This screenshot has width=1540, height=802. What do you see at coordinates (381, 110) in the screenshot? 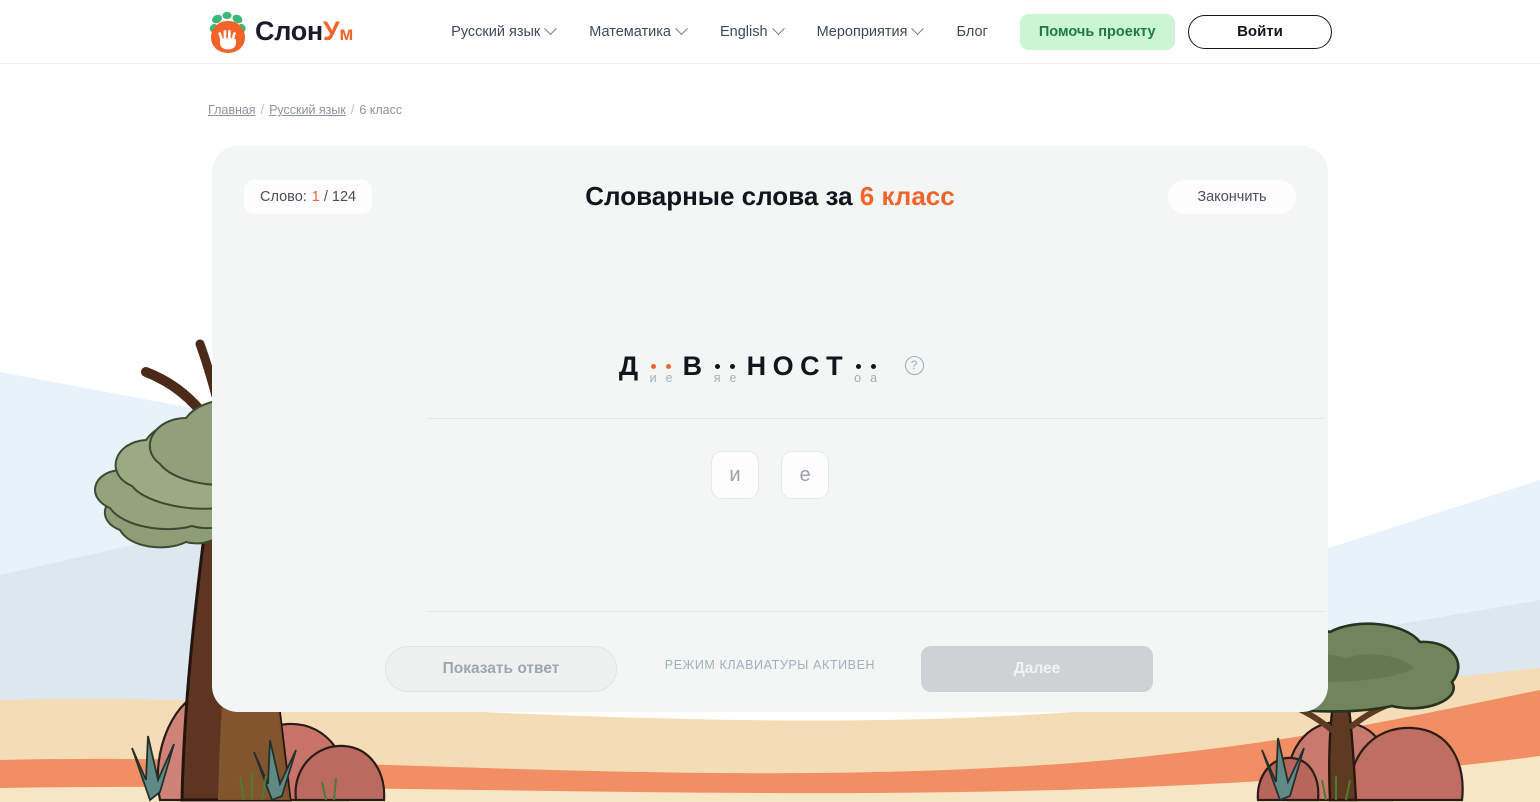
I see `breadcrumb-current: 6 класс` at bounding box center [381, 110].